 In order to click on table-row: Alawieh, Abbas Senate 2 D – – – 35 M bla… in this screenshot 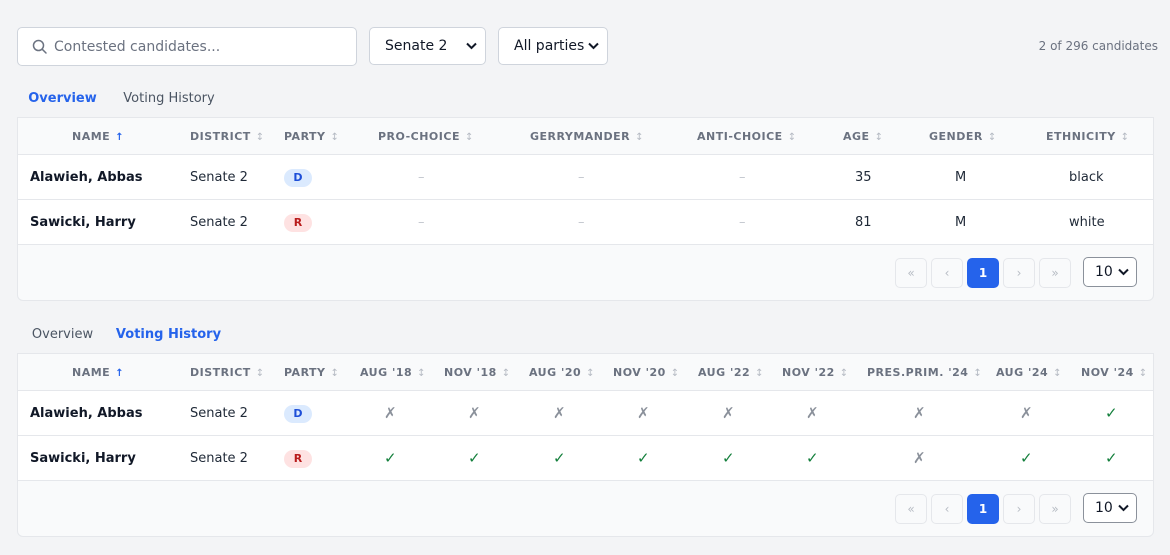, I will do `click(585, 177)`.